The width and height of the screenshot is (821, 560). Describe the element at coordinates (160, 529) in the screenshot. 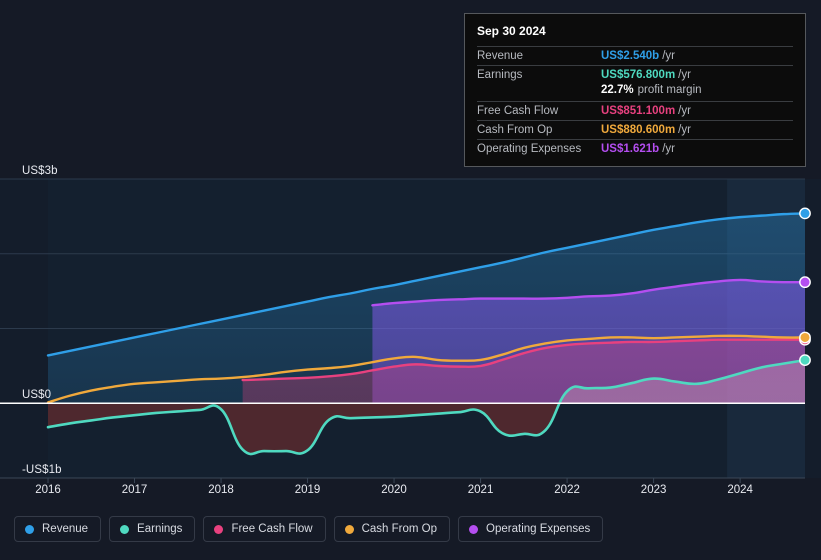

I see `legend-item-label: Earnings` at that location.